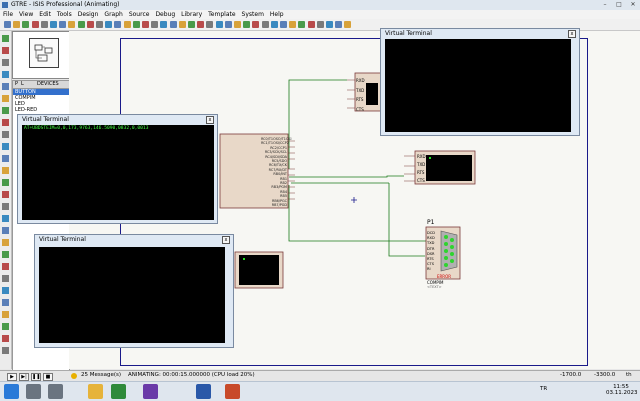  What do you see at coordinates (228, 24) in the screenshot?
I see `pick-device-icon` at bounding box center [228, 24].